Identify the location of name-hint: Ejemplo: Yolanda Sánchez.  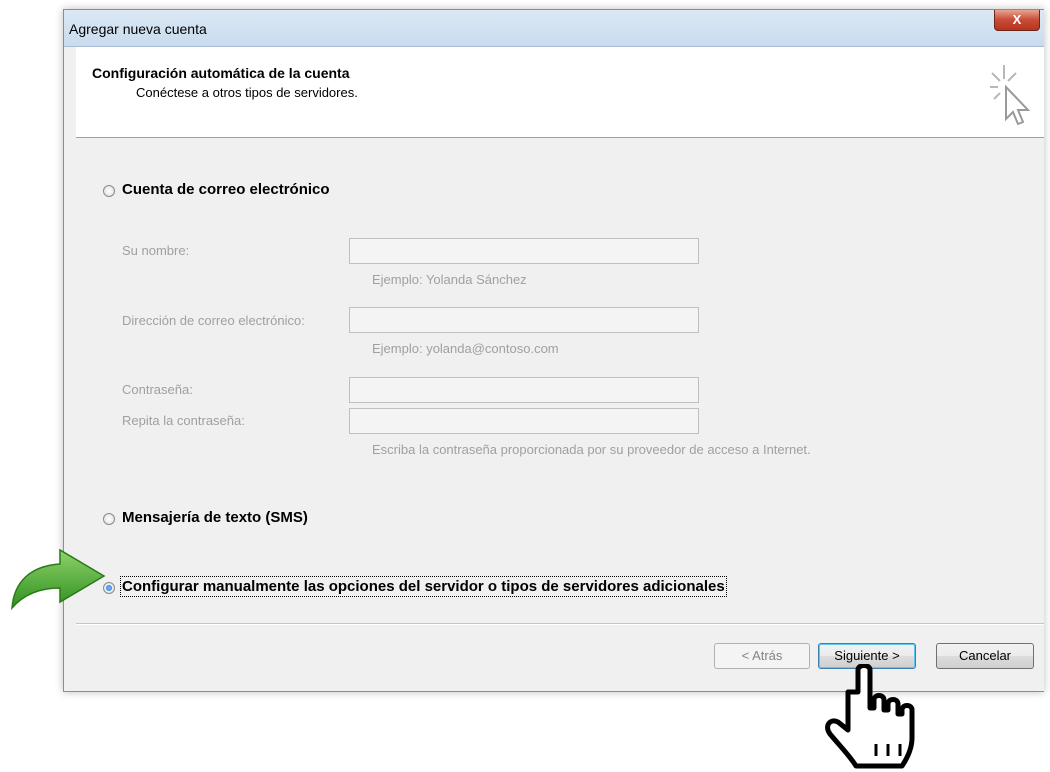
(449, 279).